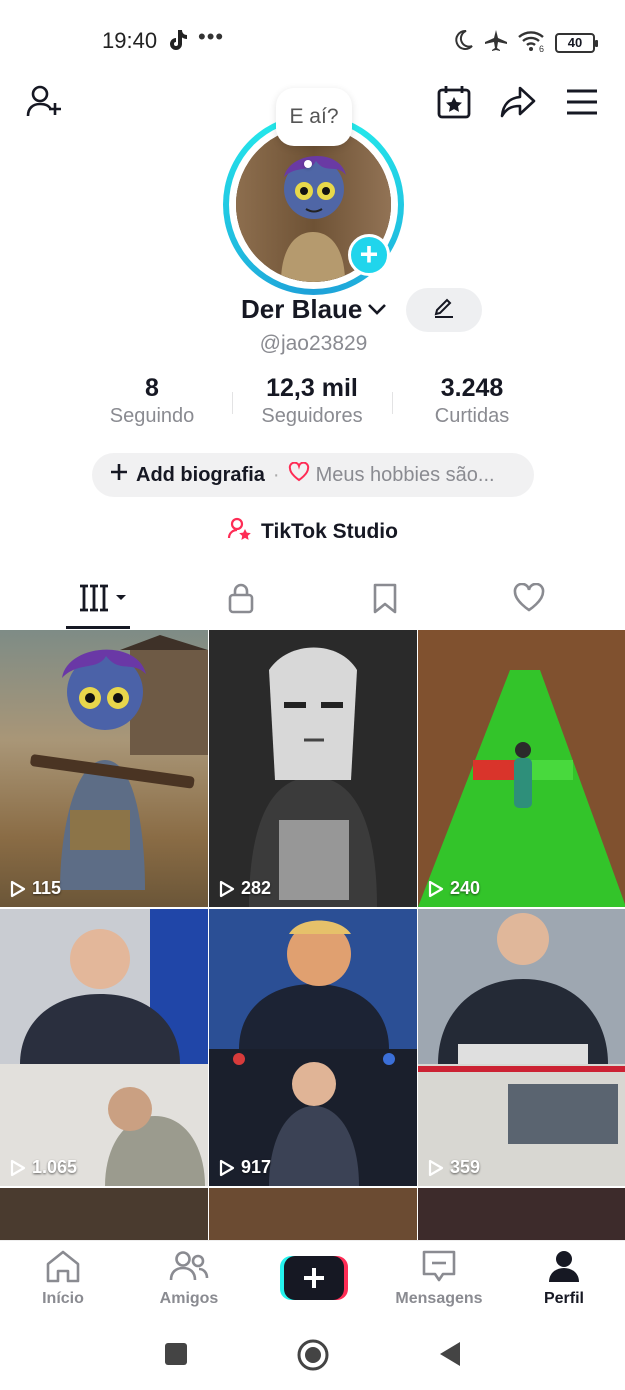  Describe the element at coordinates (98, 627) in the screenshot. I see `active-tab-indicator` at that location.